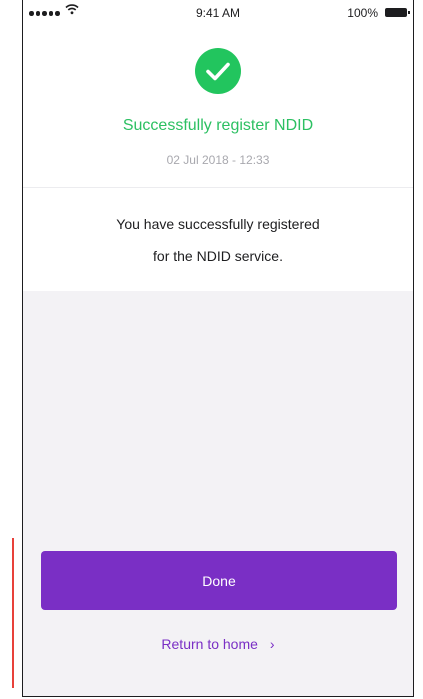  I want to click on status-bar: 9:41 AM 100%, so click(218, 14).